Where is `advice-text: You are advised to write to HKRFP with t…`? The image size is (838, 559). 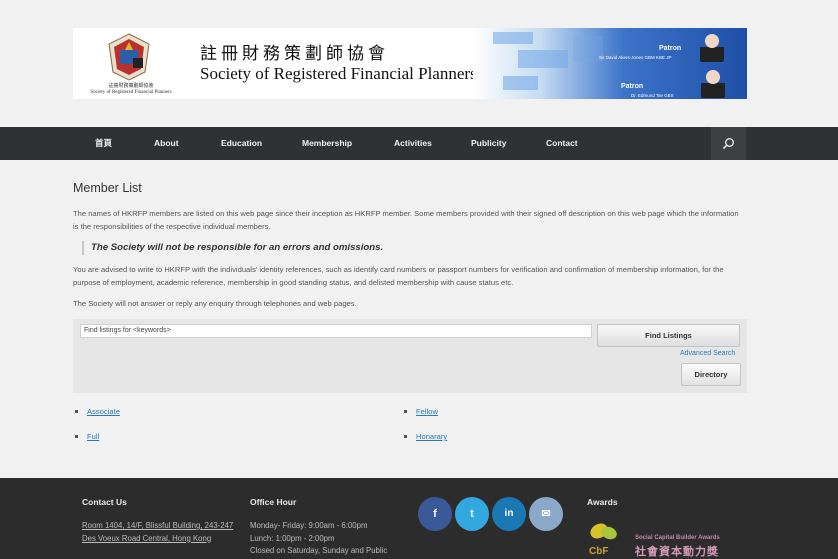
advice-text: You are advised to write to HKRFP with t… is located at coordinates (398, 276).